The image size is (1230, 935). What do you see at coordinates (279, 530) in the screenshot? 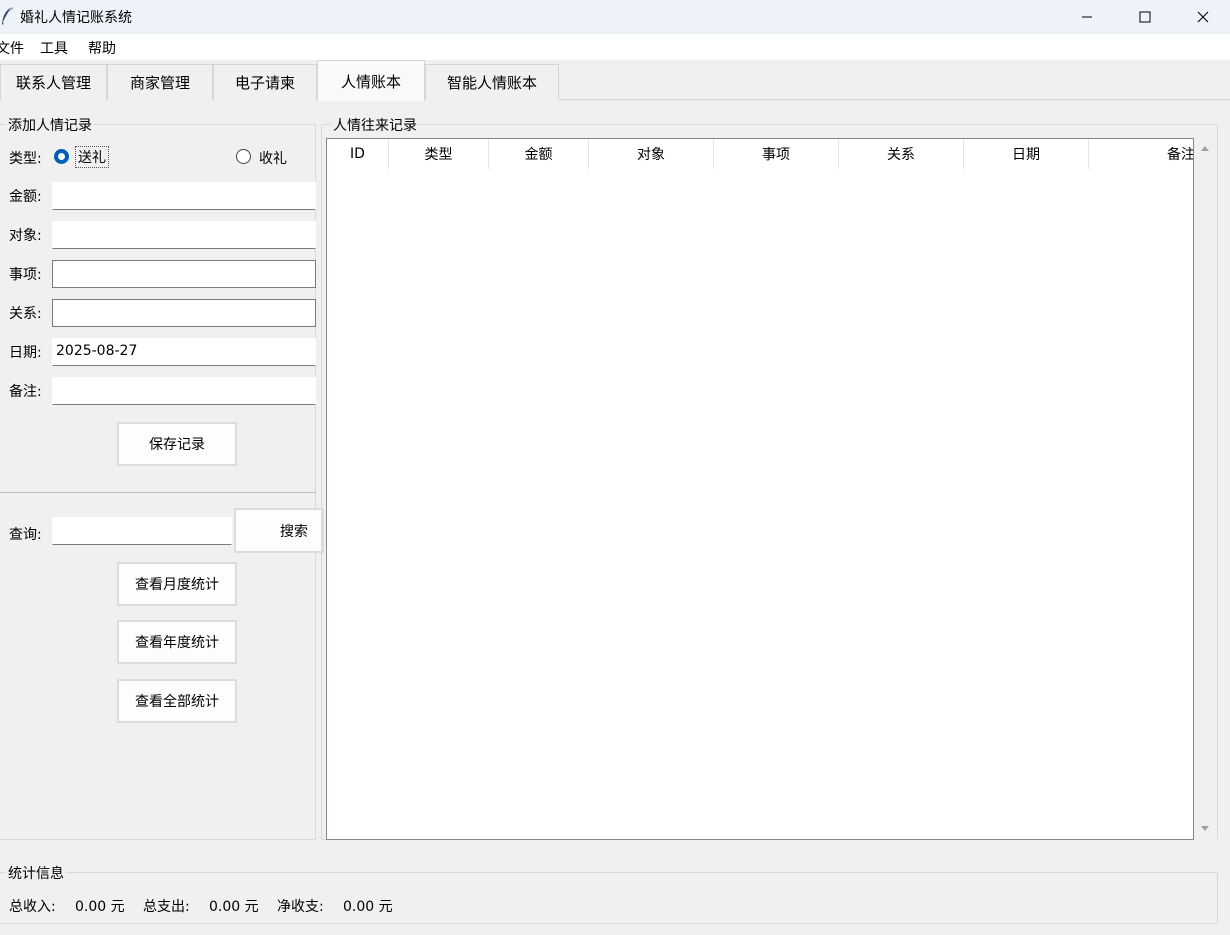
I see `search-button: 搜索` at bounding box center [279, 530].